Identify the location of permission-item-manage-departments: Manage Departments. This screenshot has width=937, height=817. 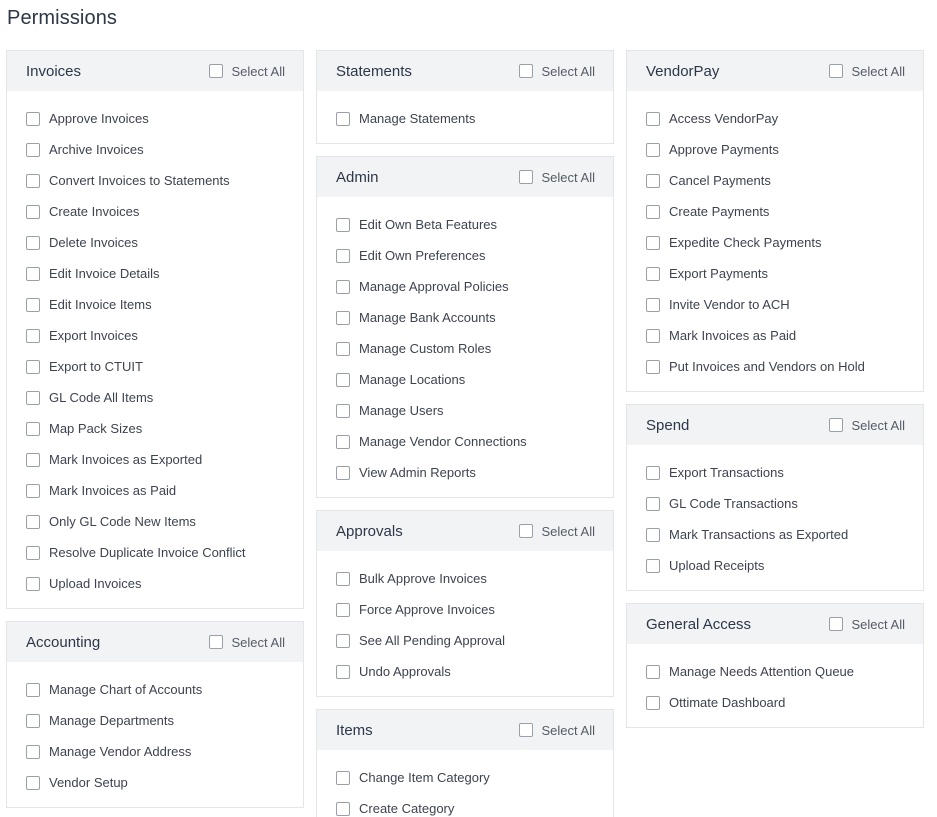
(164, 720).